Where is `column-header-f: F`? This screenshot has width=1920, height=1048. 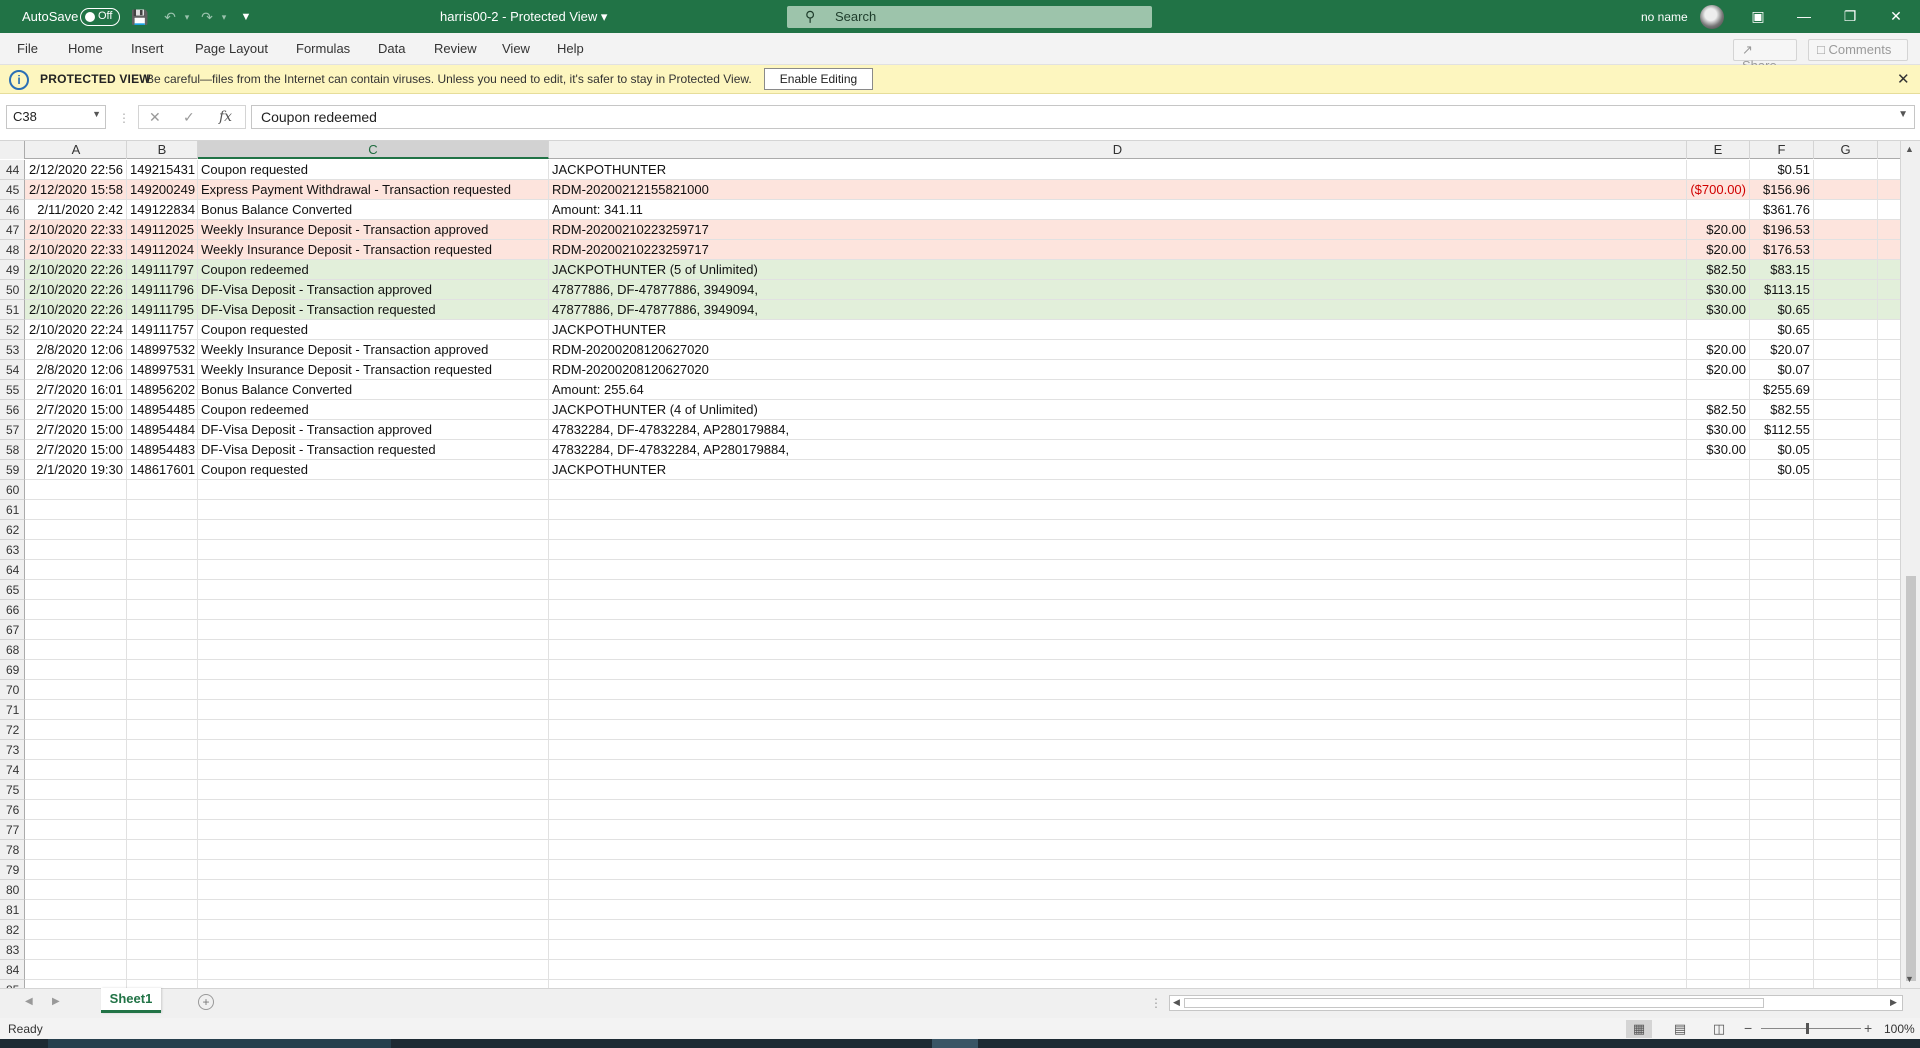 column-header-f: F is located at coordinates (1782, 150).